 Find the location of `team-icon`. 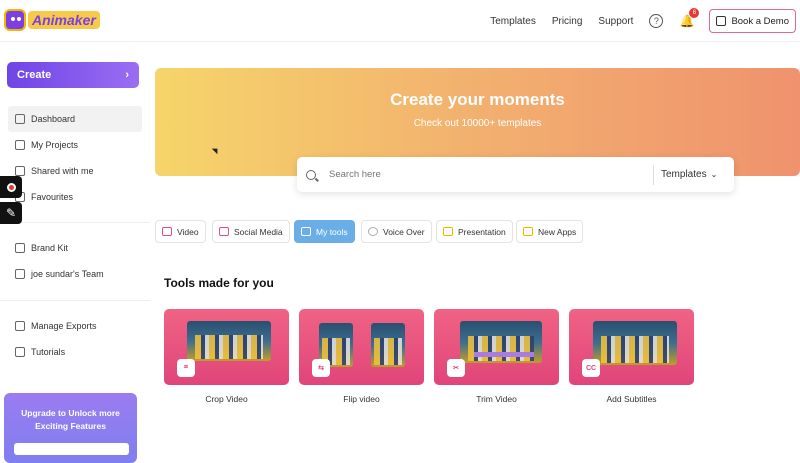

team-icon is located at coordinates (20, 274).